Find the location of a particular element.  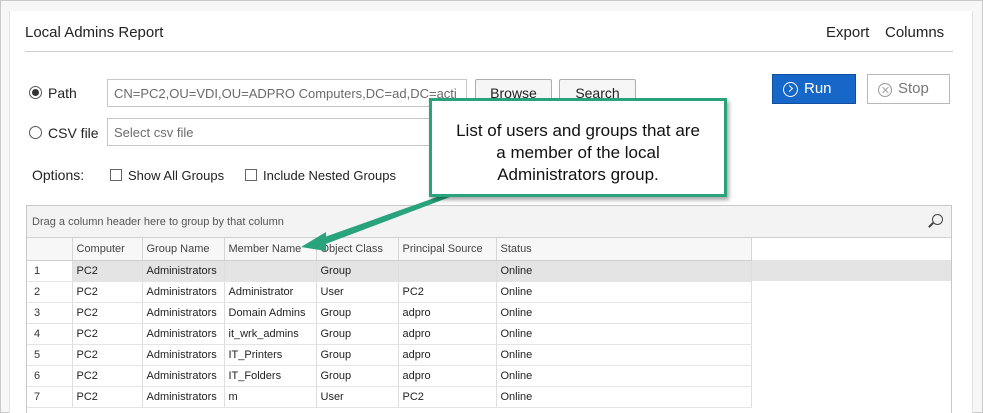

callout-line-2: a member of the local is located at coordinates (578, 152).